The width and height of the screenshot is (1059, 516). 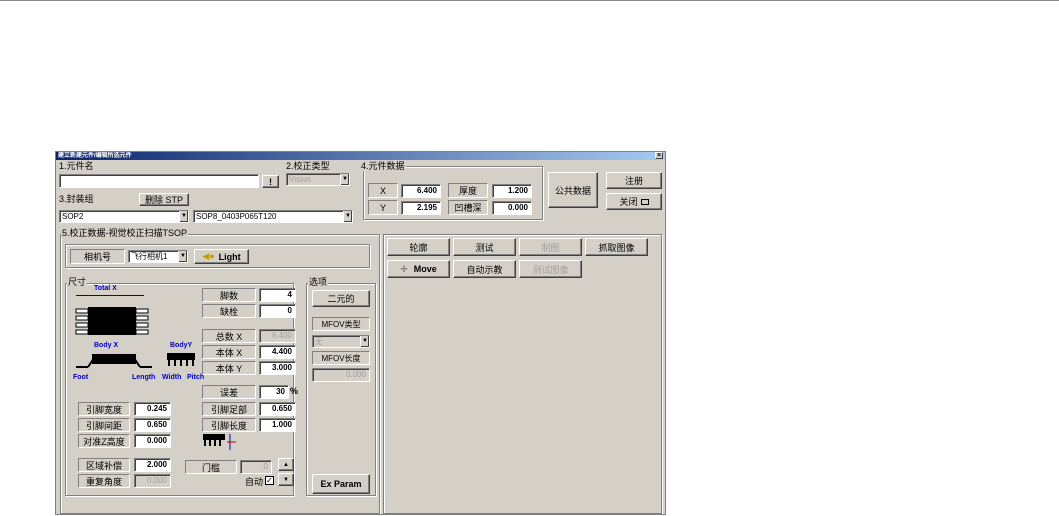 I want to click on thickness-label: 厚度, so click(x=468, y=190).